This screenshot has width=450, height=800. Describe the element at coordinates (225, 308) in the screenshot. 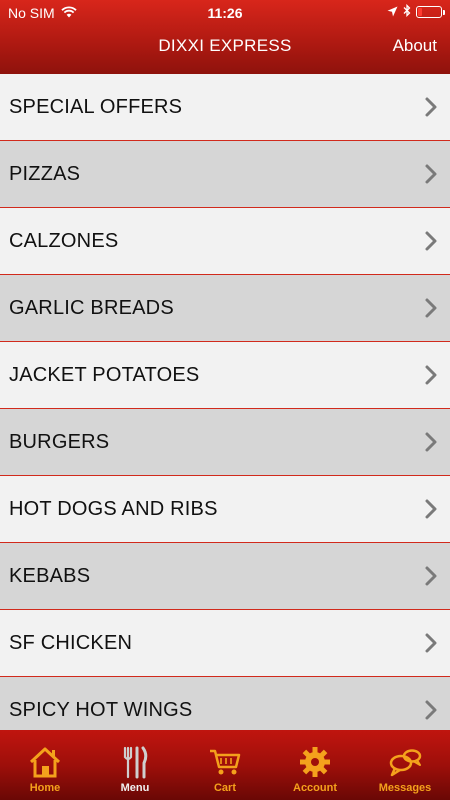

I see `list-item: GARLIC BREADS` at that location.